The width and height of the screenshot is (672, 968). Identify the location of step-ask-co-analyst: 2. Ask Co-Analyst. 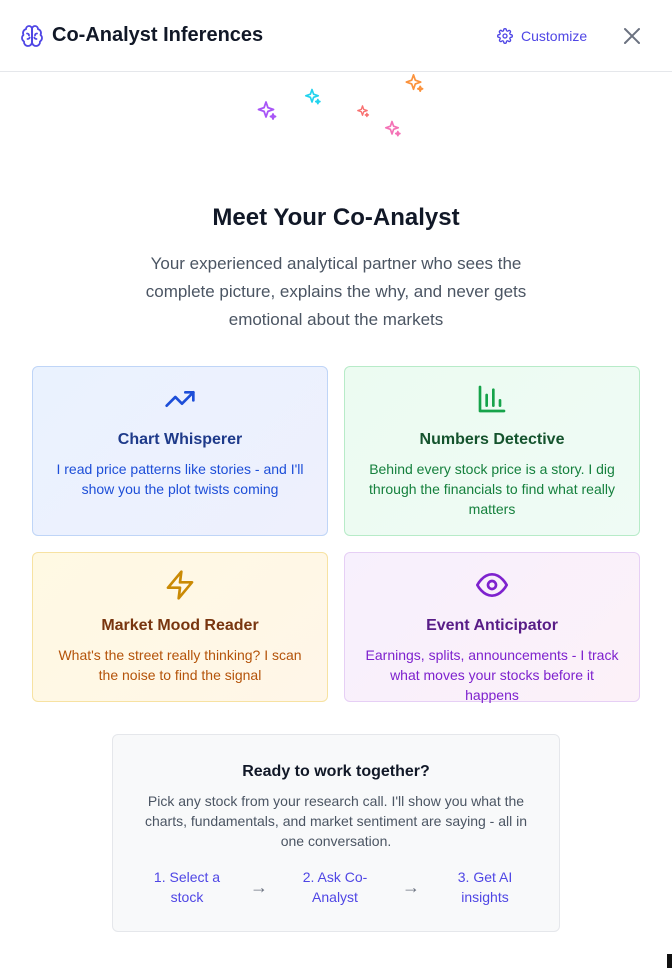
(335, 887).